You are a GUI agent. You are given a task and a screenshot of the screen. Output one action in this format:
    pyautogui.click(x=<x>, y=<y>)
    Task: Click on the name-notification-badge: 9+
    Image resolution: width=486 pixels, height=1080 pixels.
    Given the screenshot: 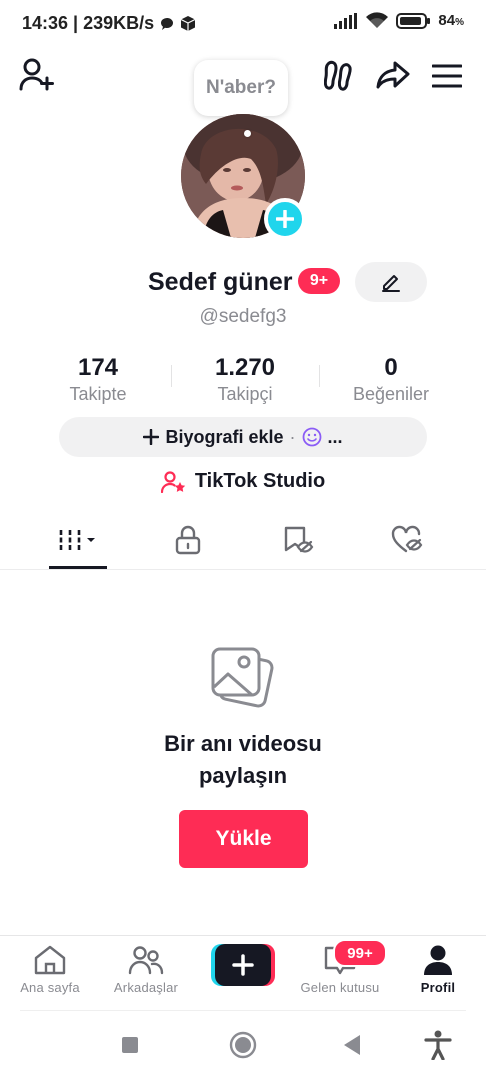 What is the action you would take?
    pyautogui.click(x=319, y=281)
    